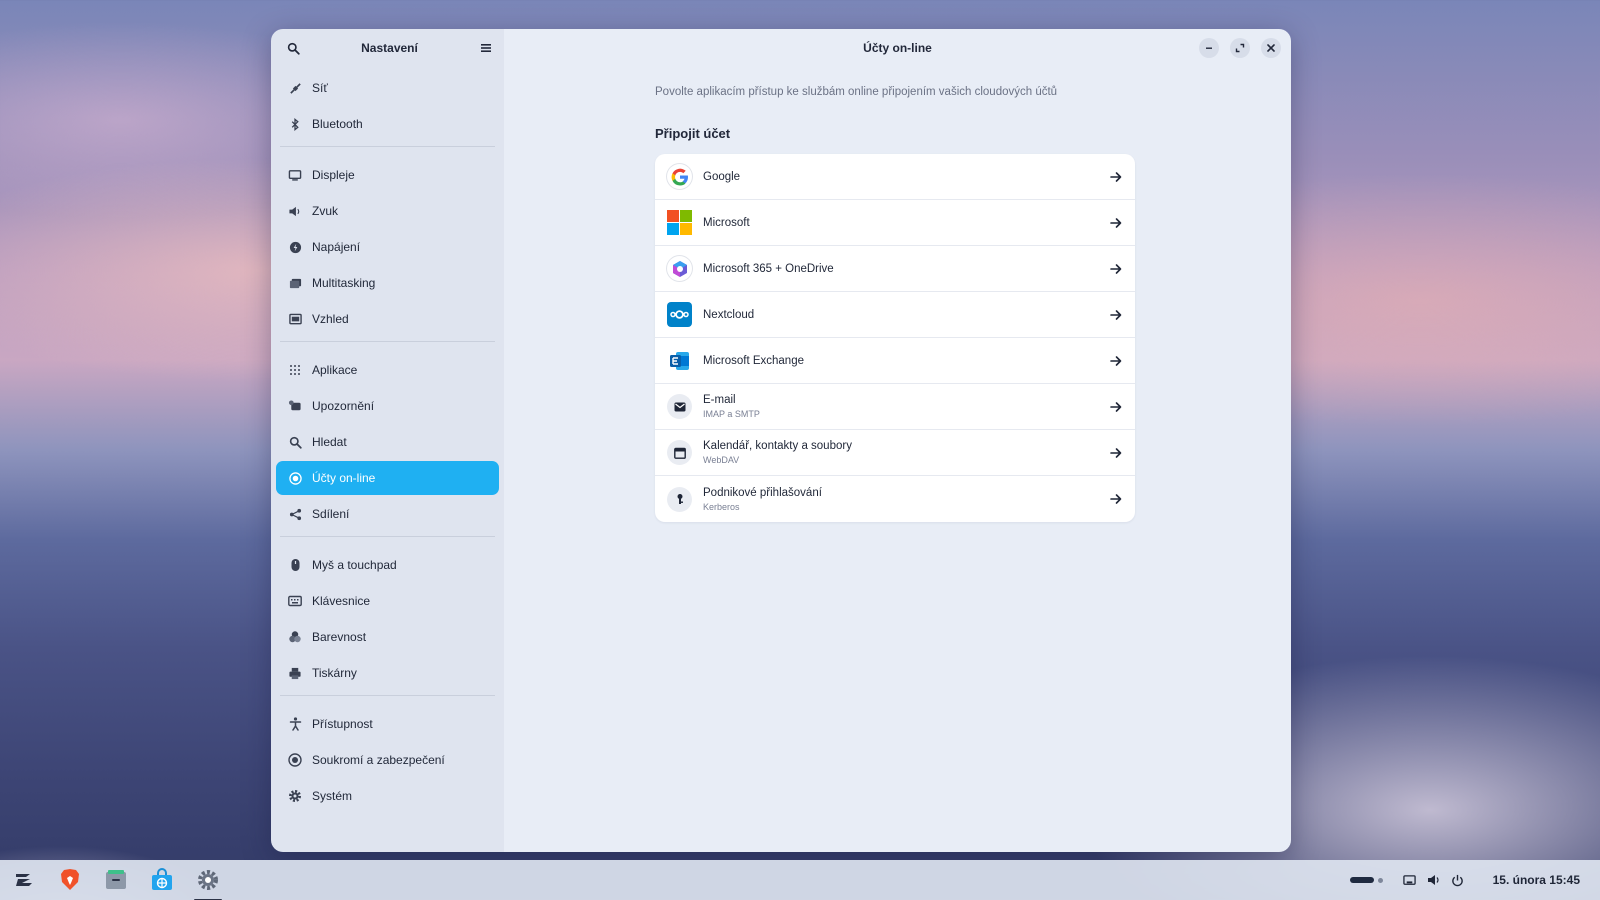 The image size is (1600, 900). I want to click on close-button, so click(1271, 48).